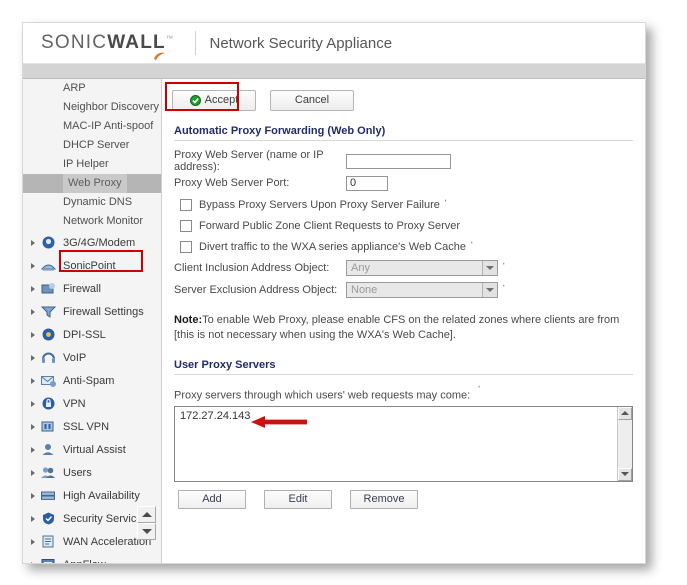 Image resolution: width=687 pixels, height=585 pixels. I want to click on sidebar-item-label: DPI-SSL, so click(84, 334).